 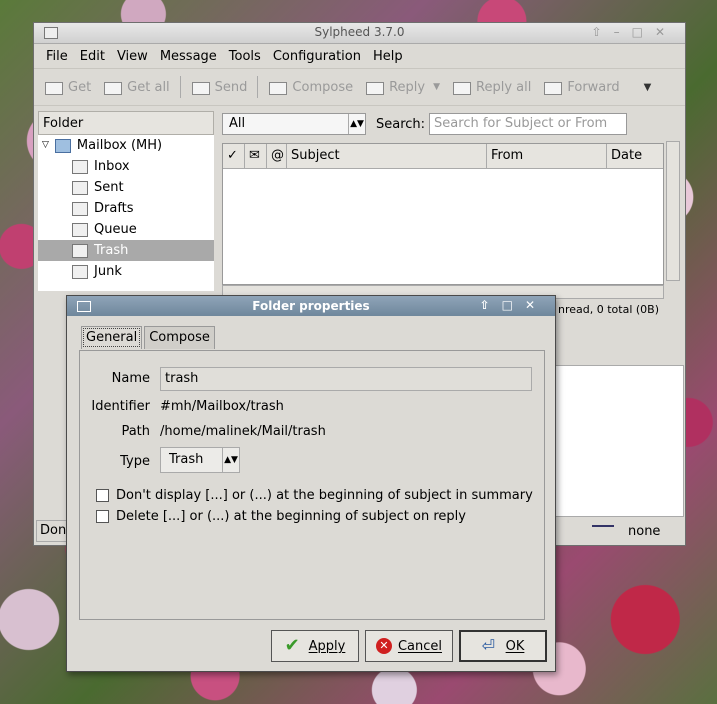 I want to click on drafts-icon, so click(x=80, y=208).